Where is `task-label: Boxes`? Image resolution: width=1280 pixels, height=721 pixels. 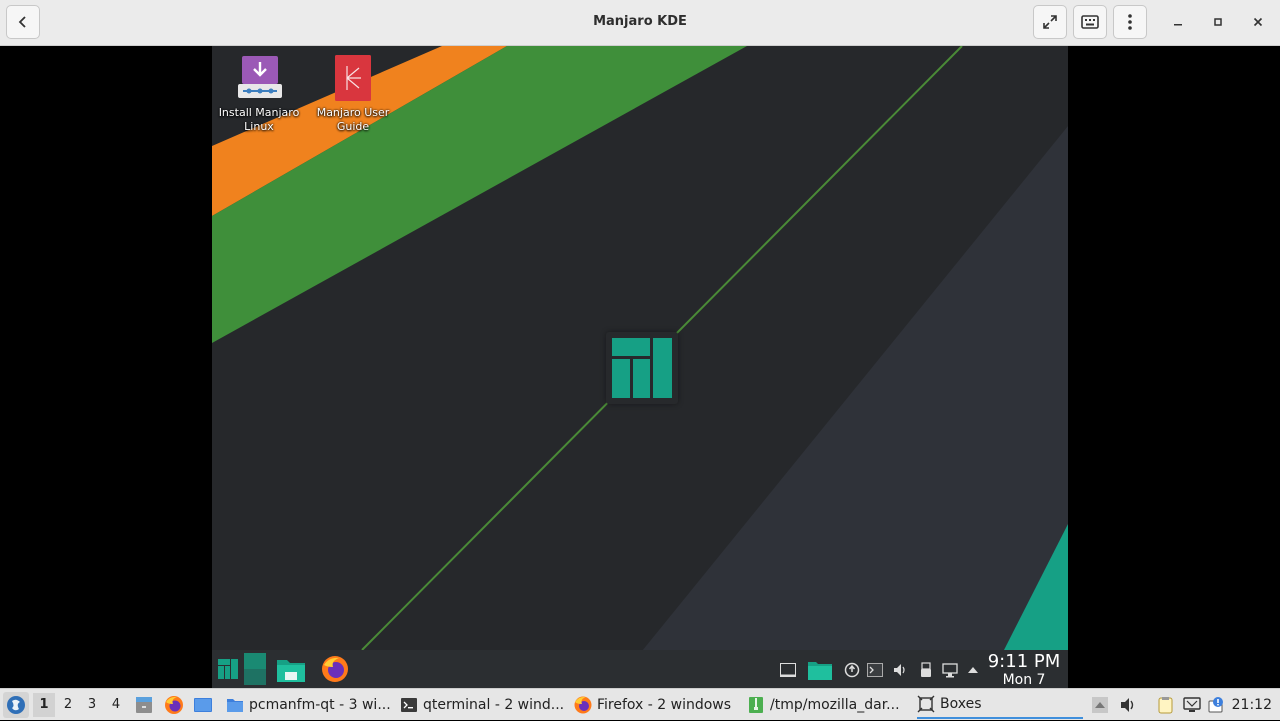
task-label: Boxes is located at coordinates (961, 704).